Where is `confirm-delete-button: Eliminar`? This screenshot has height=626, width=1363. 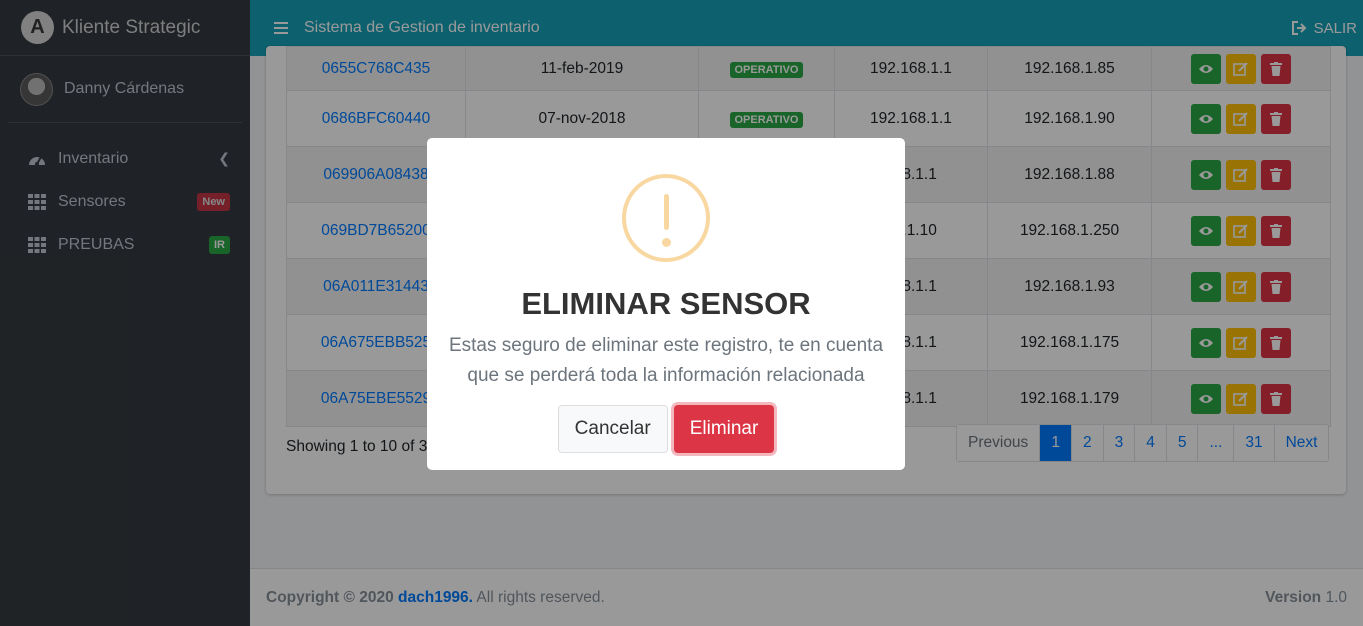 confirm-delete-button: Eliminar is located at coordinates (724, 429).